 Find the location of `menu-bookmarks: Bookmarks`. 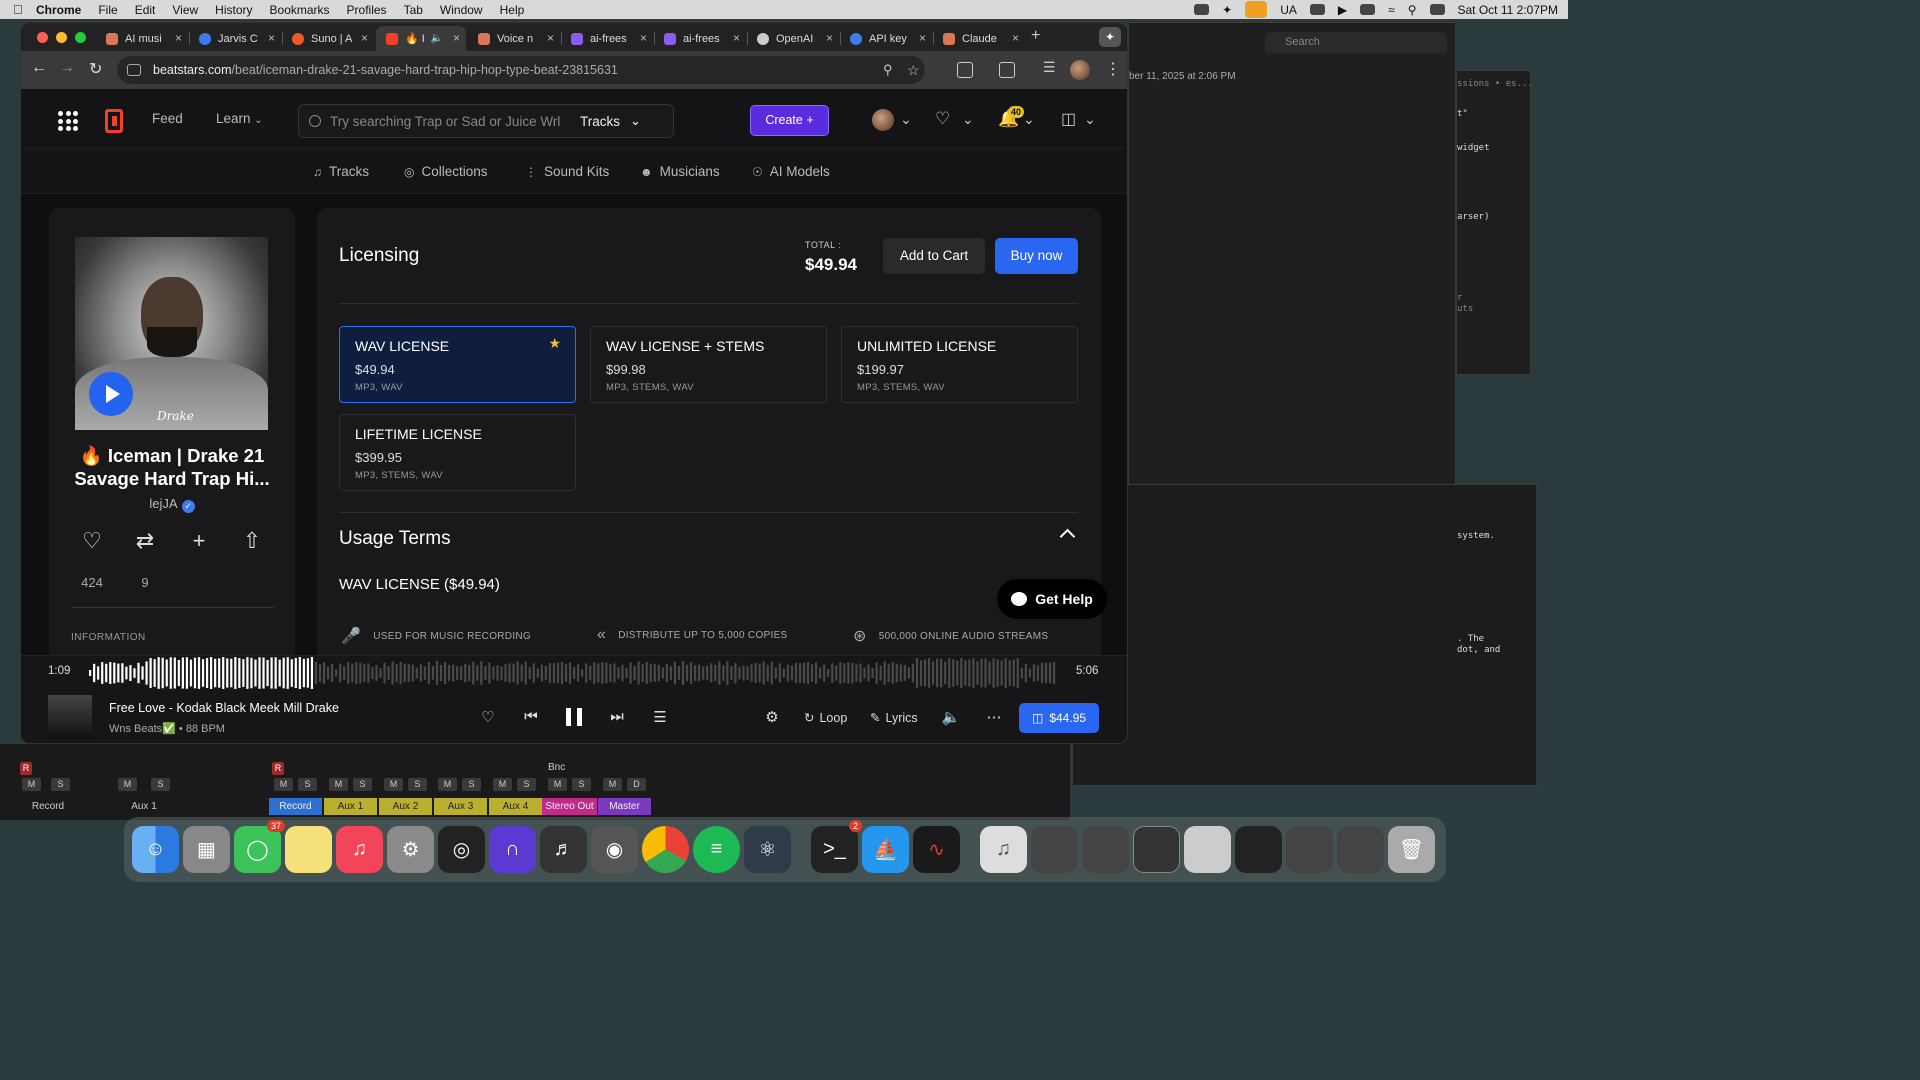

menu-bookmarks: Bookmarks is located at coordinates (300, 10).